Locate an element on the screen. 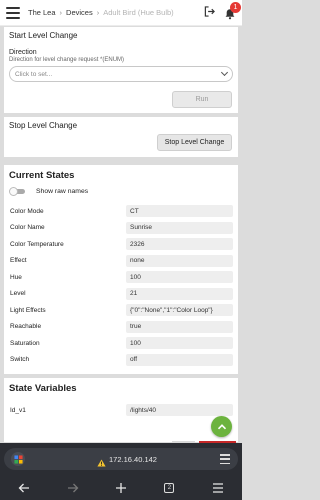 The width and height of the screenshot is (320, 500). state-variables-title: State Variables is located at coordinates (43, 388).